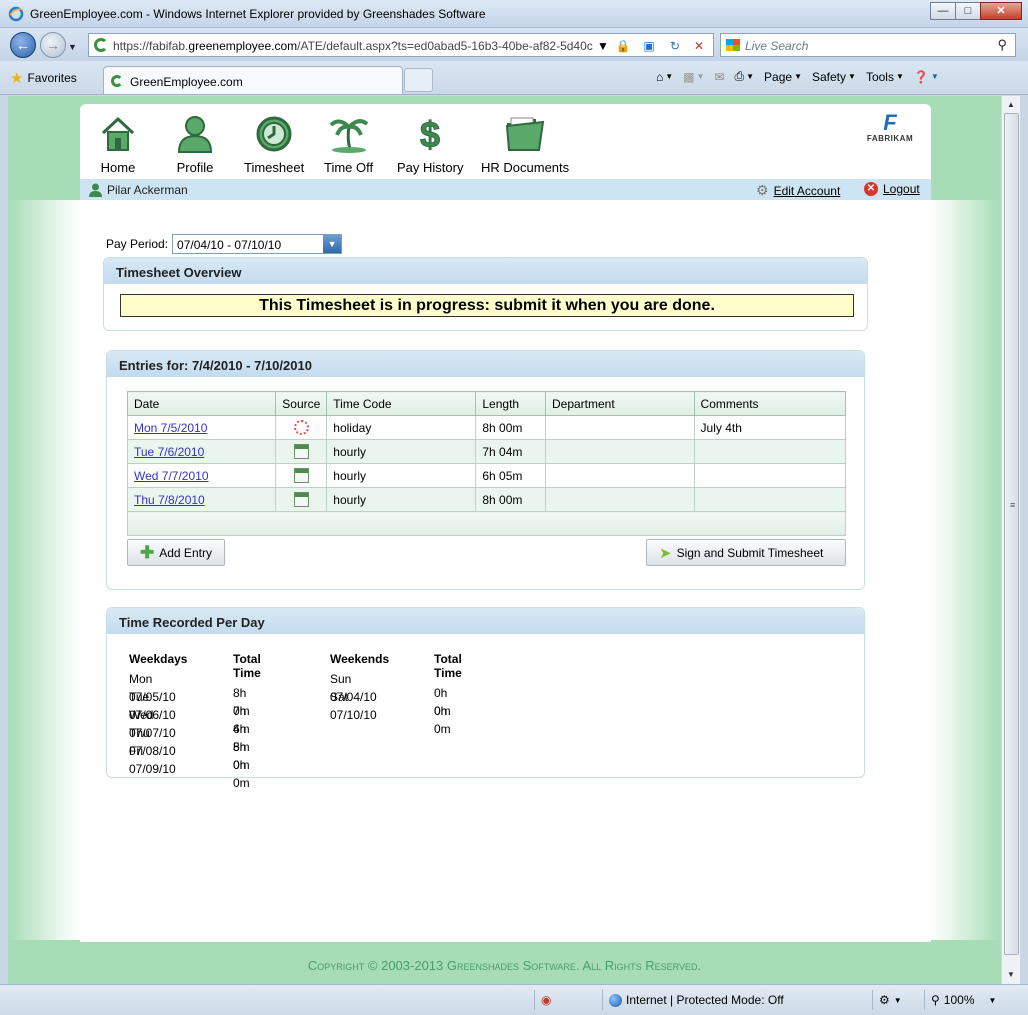  I want to click on lock-icon: 🔒, so click(623, 46).